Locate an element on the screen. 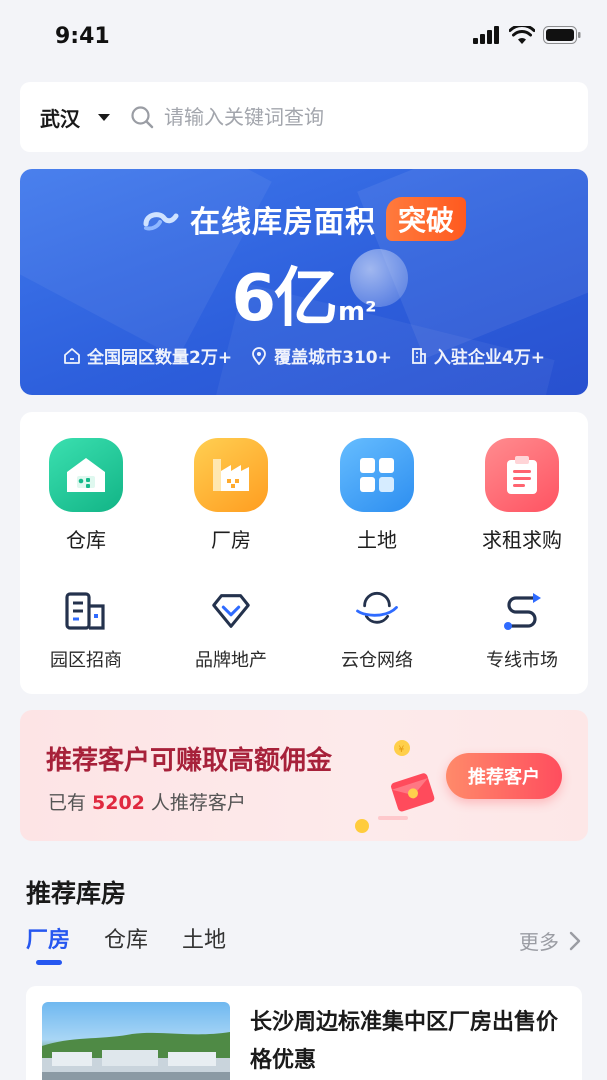 The height and width of the screenshot is (1080, 607). banner-number: 6亿 is located at coordinates (284, 299).